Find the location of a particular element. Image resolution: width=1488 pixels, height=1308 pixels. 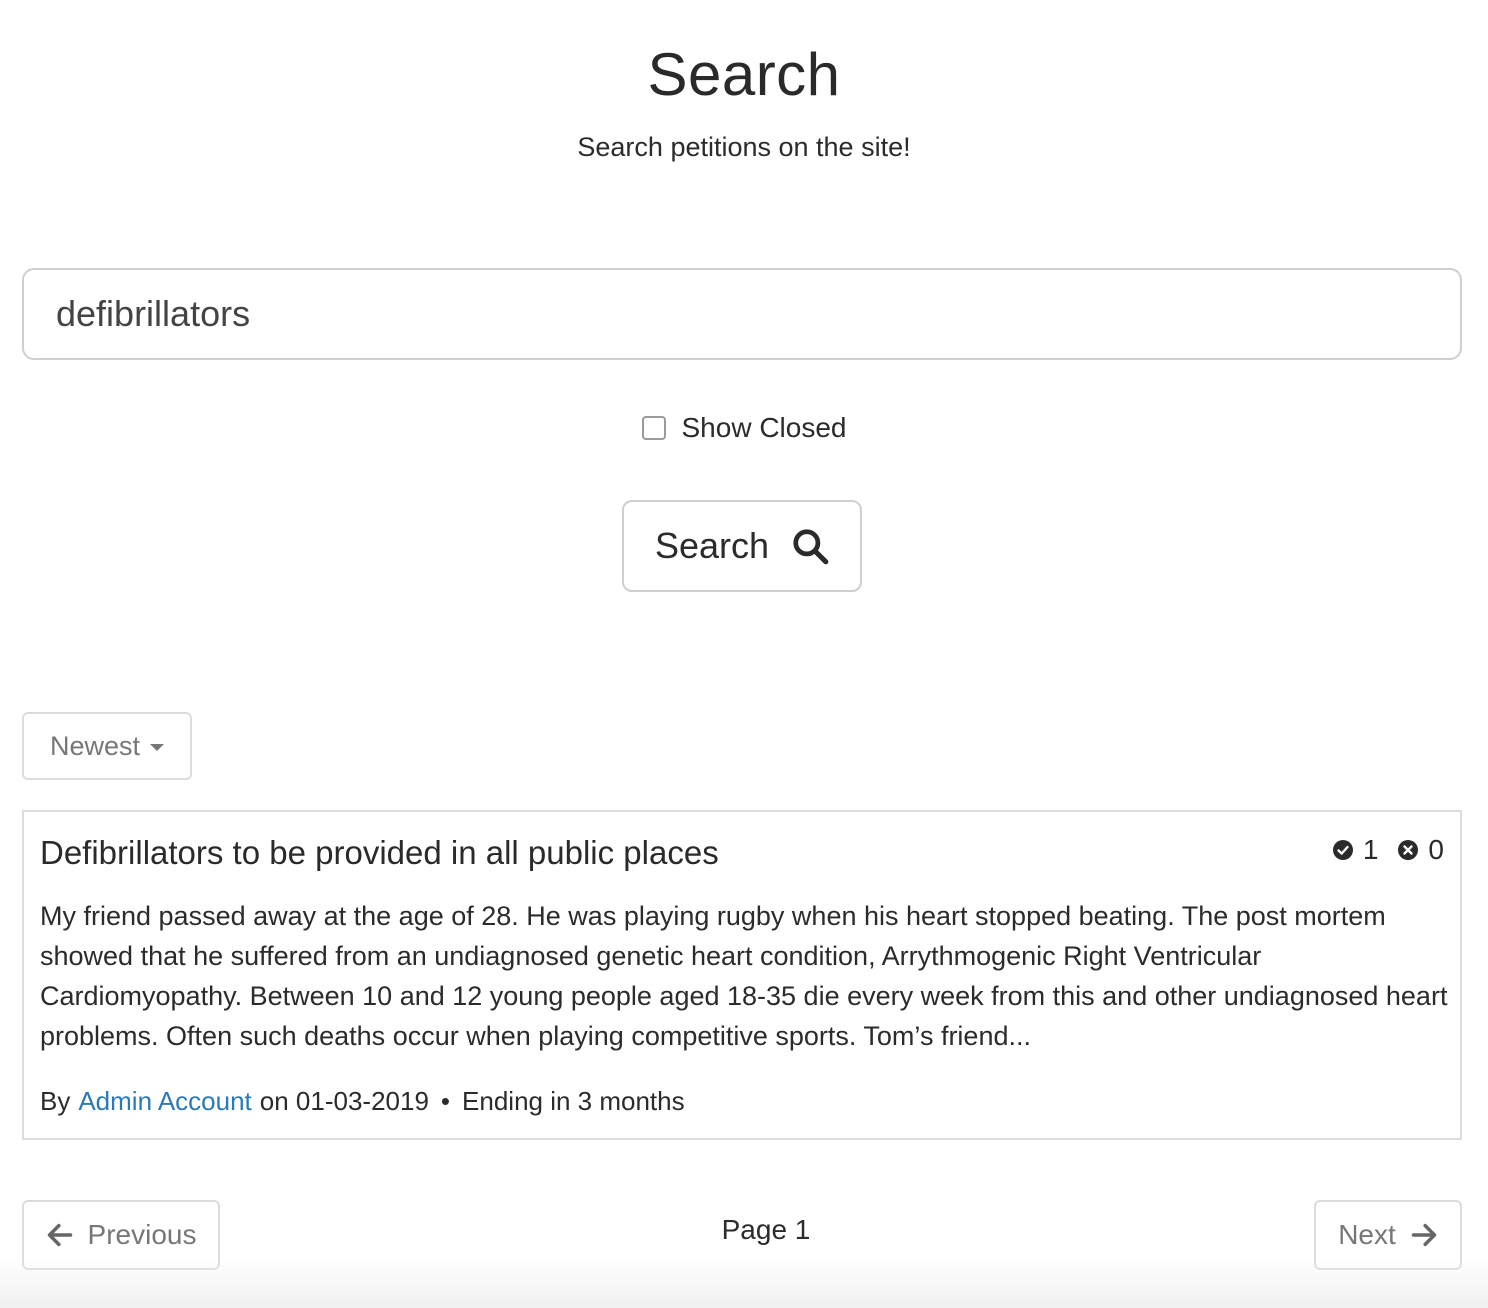

sort-dropdown: Newest is located at coordinates (107, 746).